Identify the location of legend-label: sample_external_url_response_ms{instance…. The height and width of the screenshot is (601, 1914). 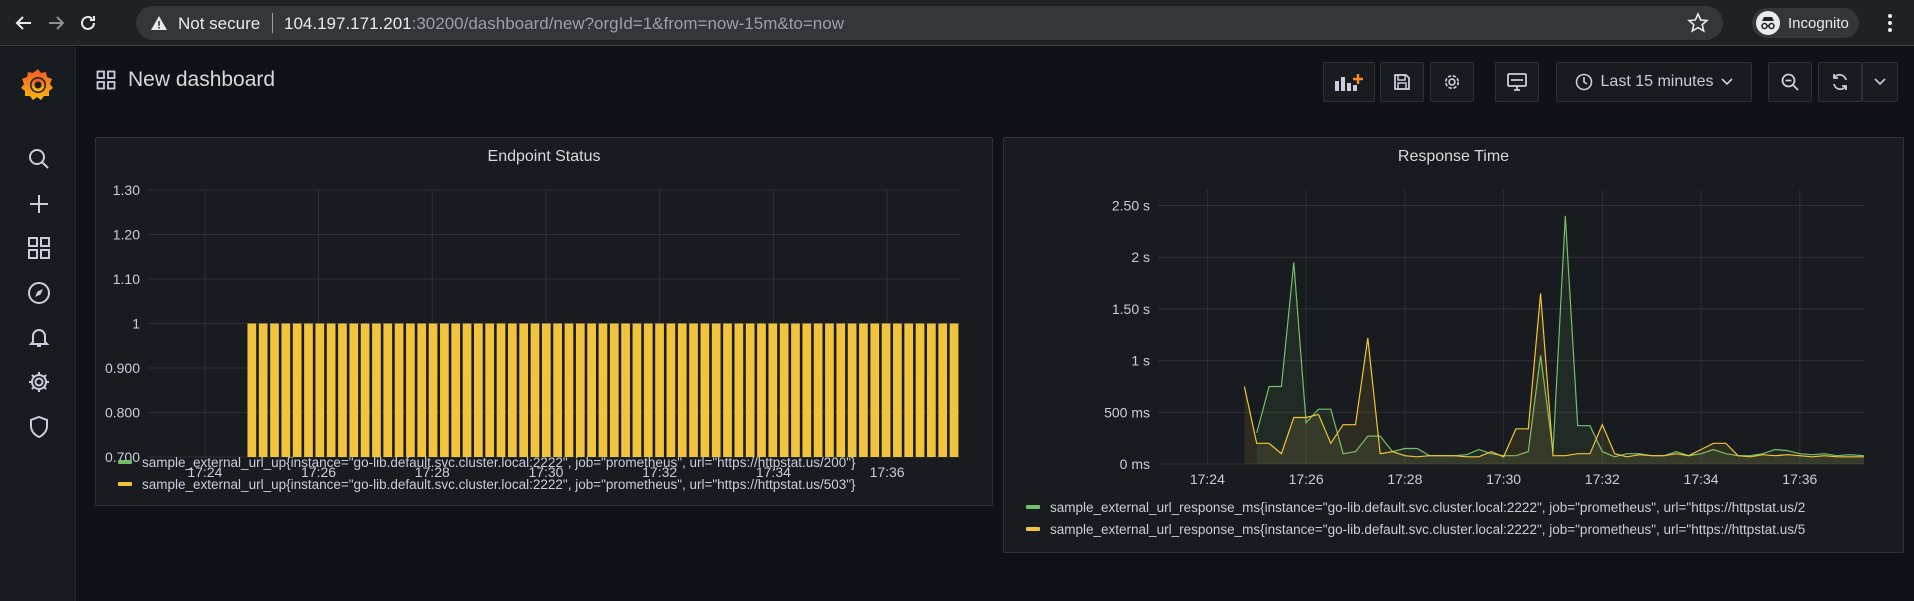
(1428, 529).